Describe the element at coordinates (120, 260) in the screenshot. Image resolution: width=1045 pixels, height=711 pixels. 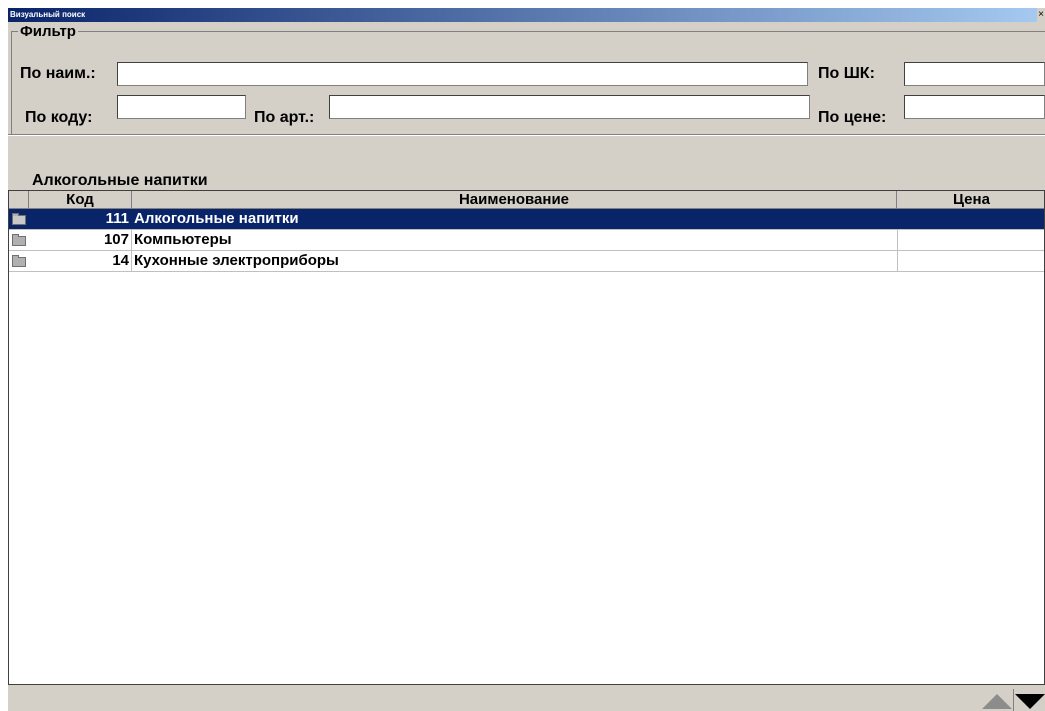
I see `row-code: 14` at that location.